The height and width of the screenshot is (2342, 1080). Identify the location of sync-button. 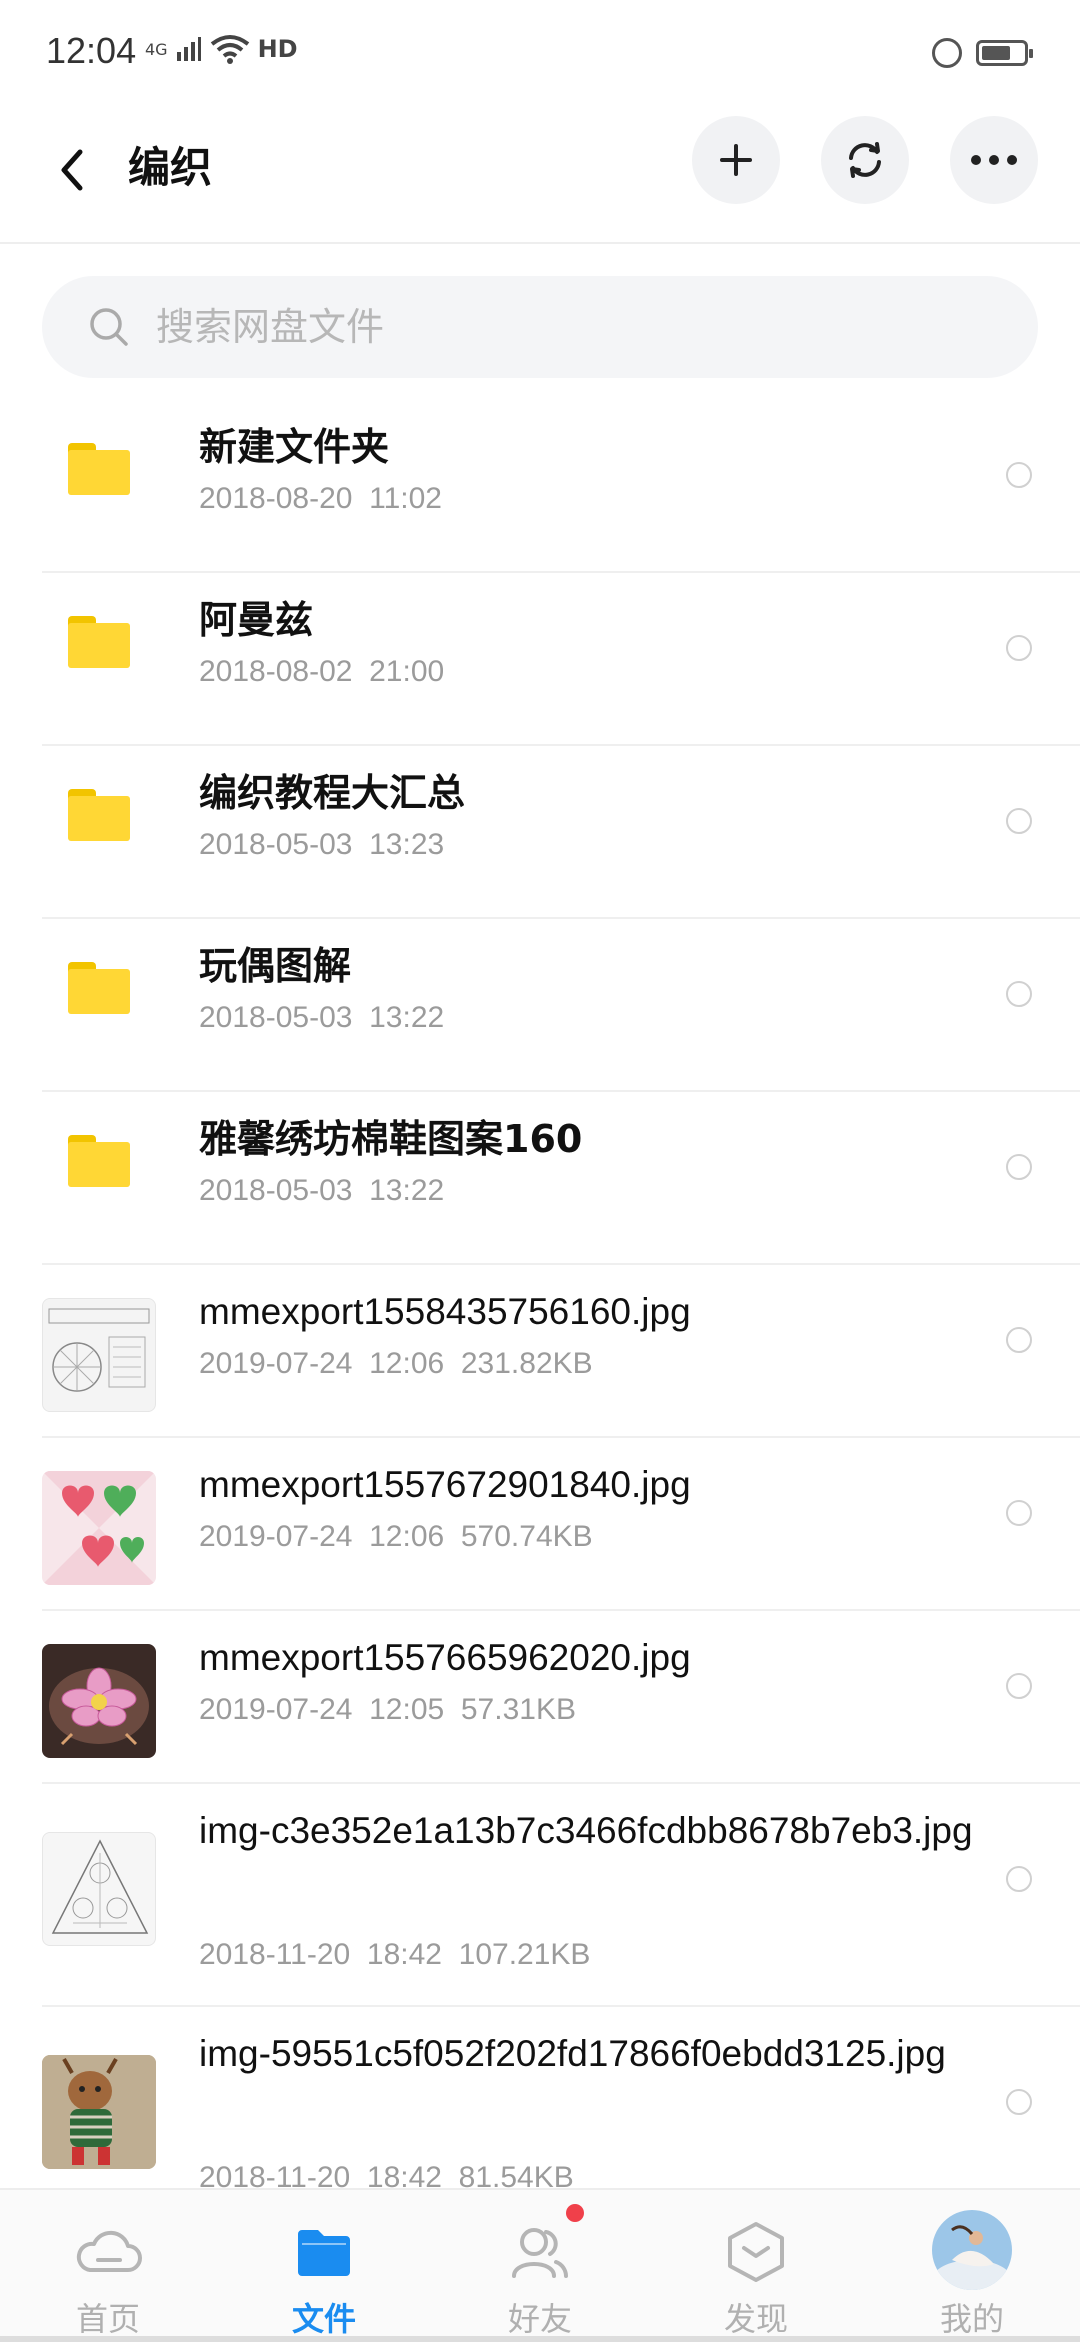
(865, 160).